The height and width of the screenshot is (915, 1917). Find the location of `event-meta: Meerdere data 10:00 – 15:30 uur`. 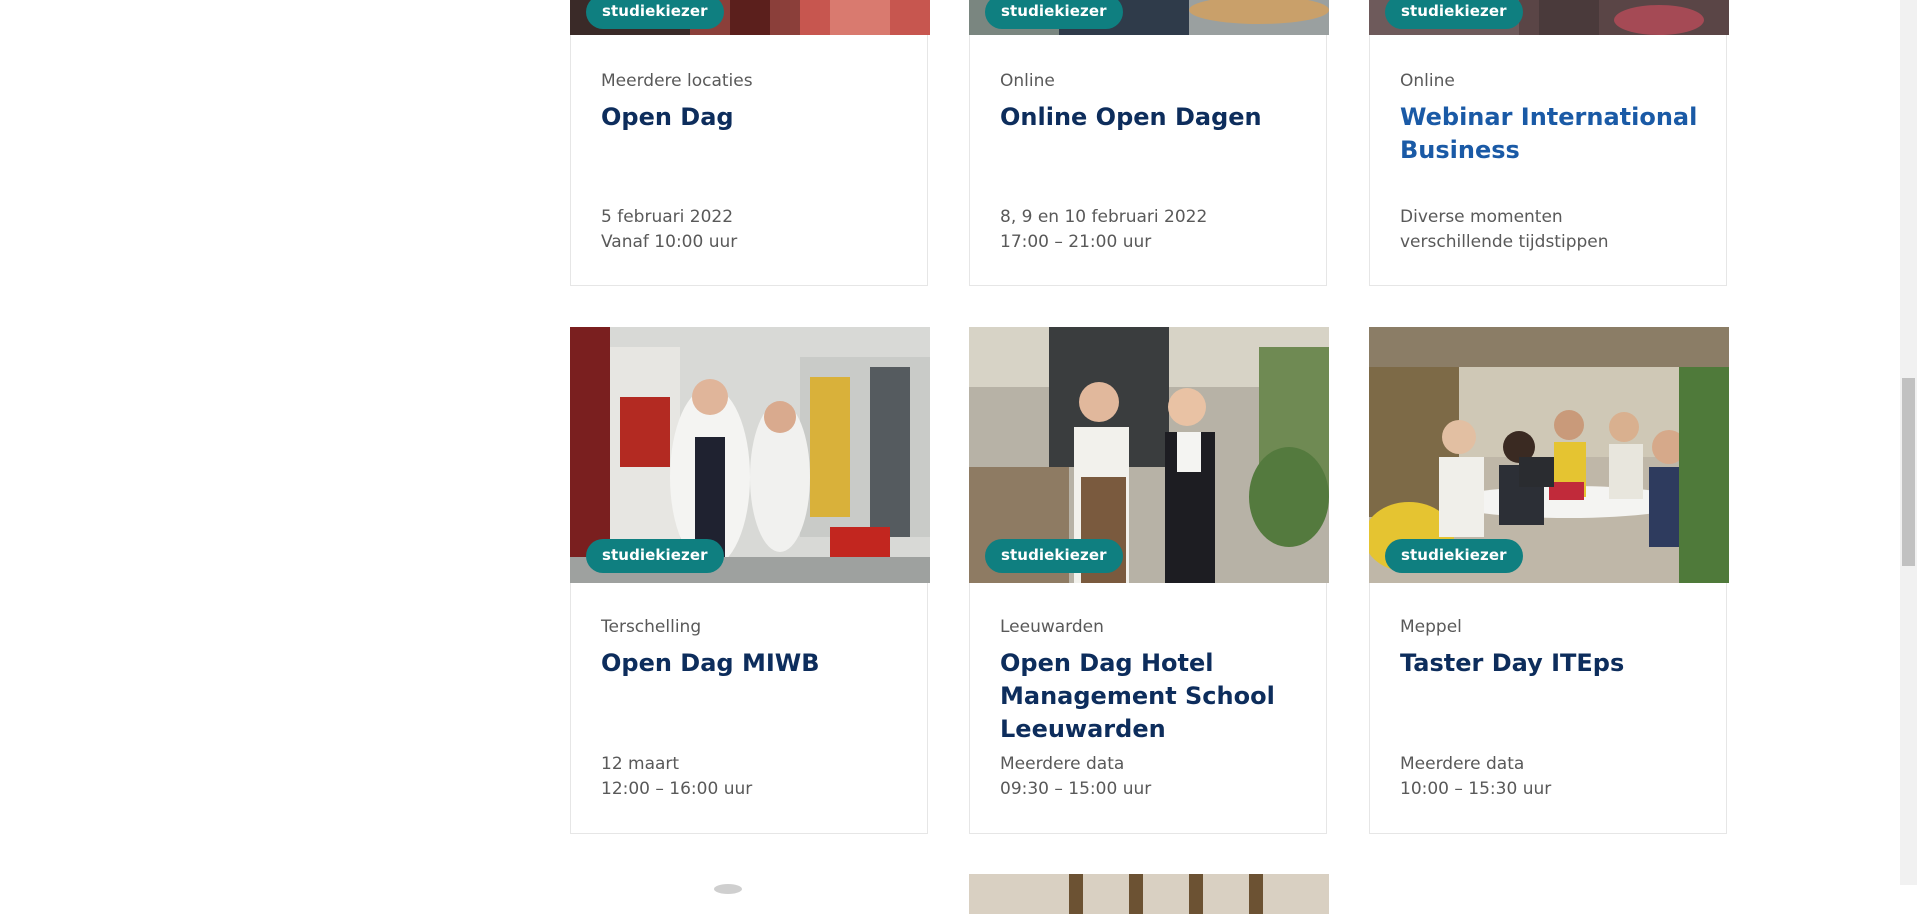

event-meta: Meerdere data 10:00 – 15:30 uur is located at coordinates (1475, 777).